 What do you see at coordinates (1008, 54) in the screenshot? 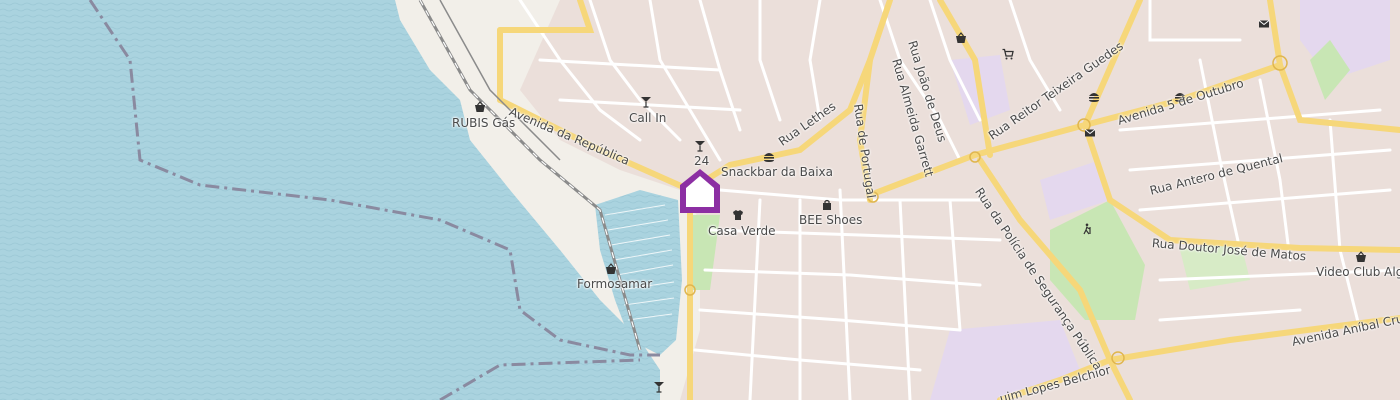
I see `shopping-cart-icon` at bounding box center [1008, 54].